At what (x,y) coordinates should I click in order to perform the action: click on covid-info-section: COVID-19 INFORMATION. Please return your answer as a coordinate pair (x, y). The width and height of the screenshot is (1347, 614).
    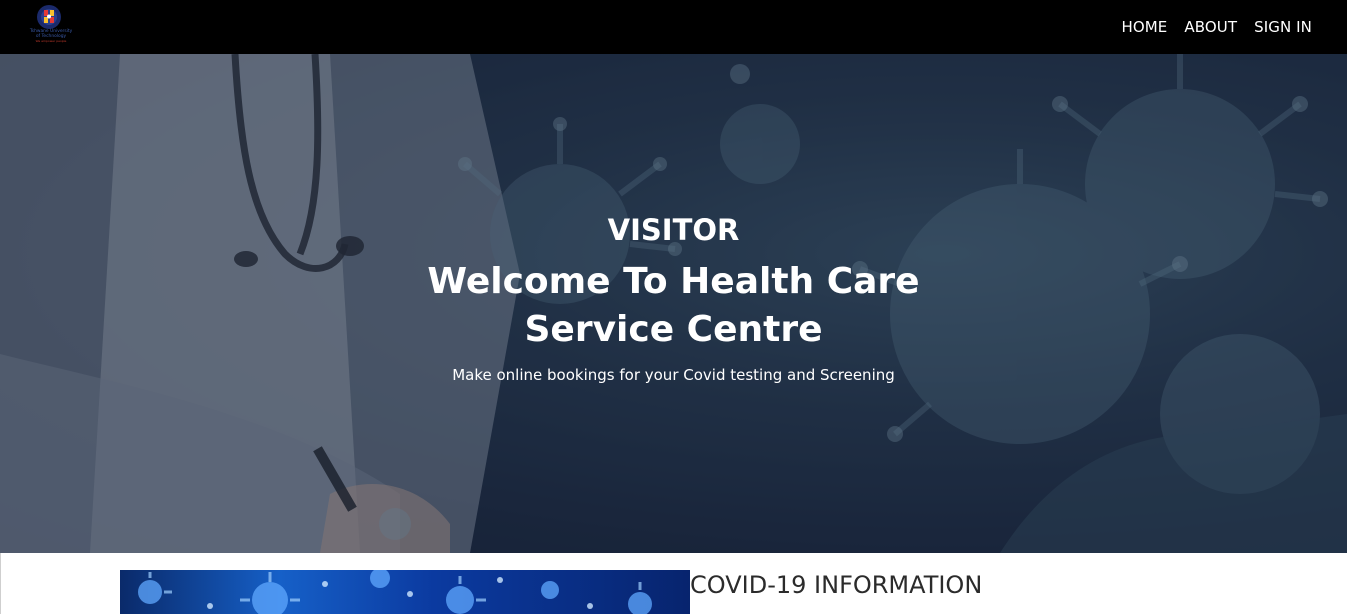
    Looking at the image, I should click on (673, 583).